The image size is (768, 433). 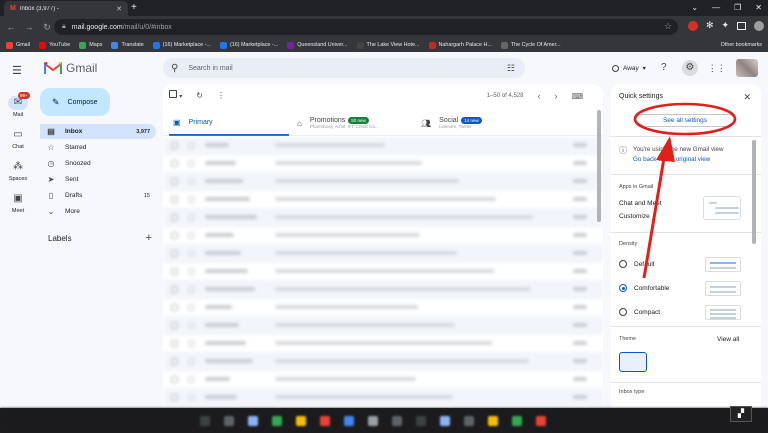 I want to click on nav-item-sent: ➤ Sent, so click(x=98, y=179).